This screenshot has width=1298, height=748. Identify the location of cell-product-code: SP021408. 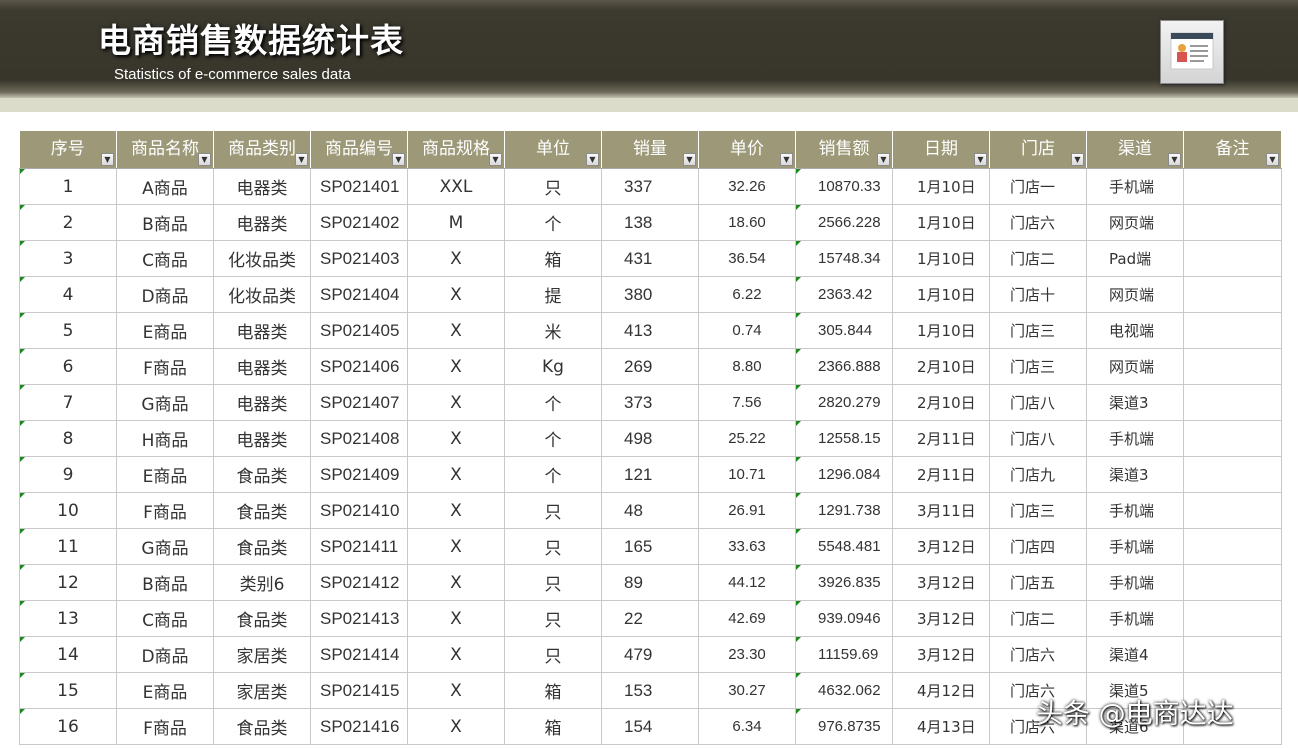
(359, 438).